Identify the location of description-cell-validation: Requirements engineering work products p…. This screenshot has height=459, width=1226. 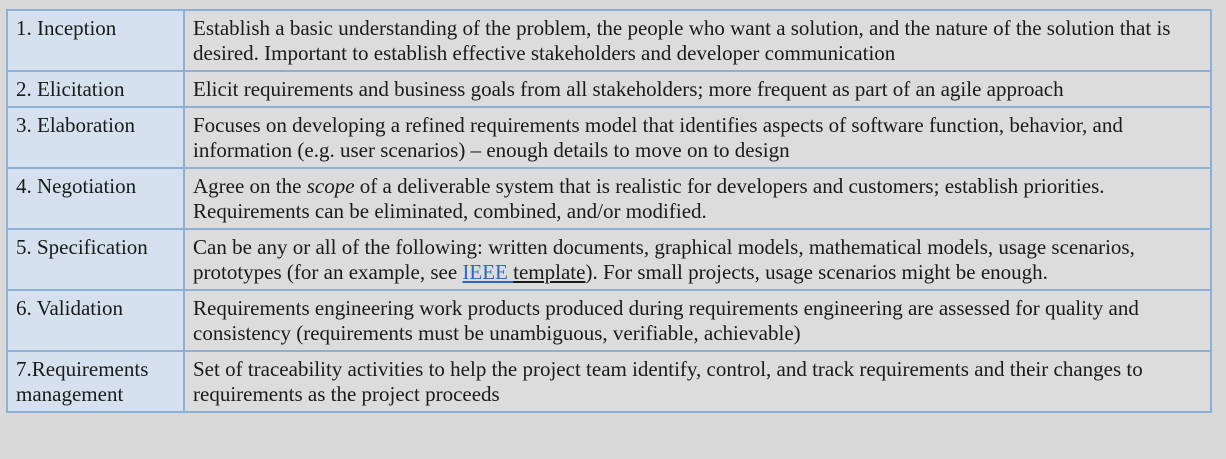
(697, 320).